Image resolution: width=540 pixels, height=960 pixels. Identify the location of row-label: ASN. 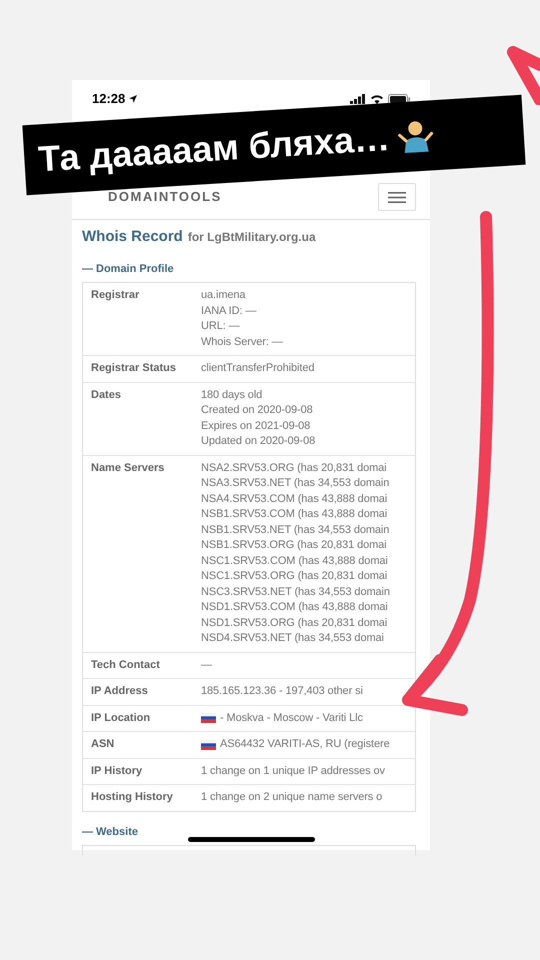
(103, 744).